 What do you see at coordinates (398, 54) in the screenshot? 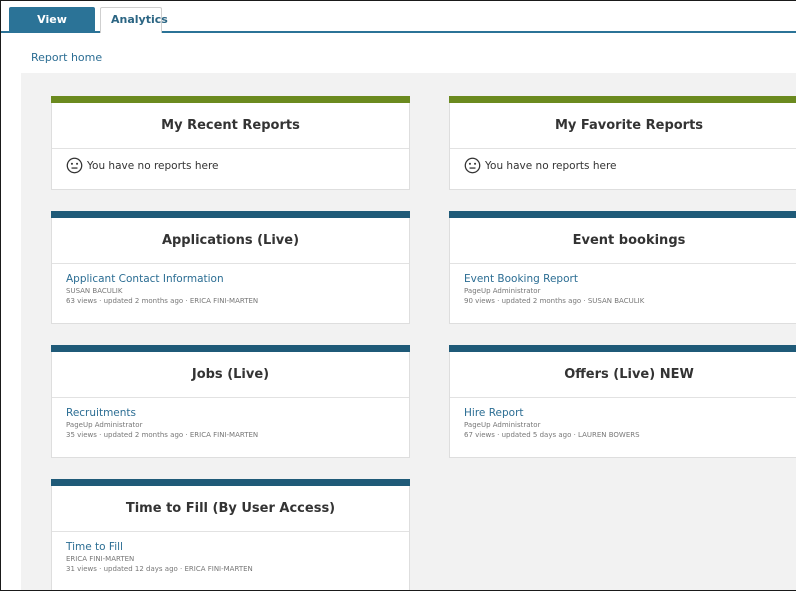
I see `breadcrumb-bar: Report home` at bounding box center [398, 54].